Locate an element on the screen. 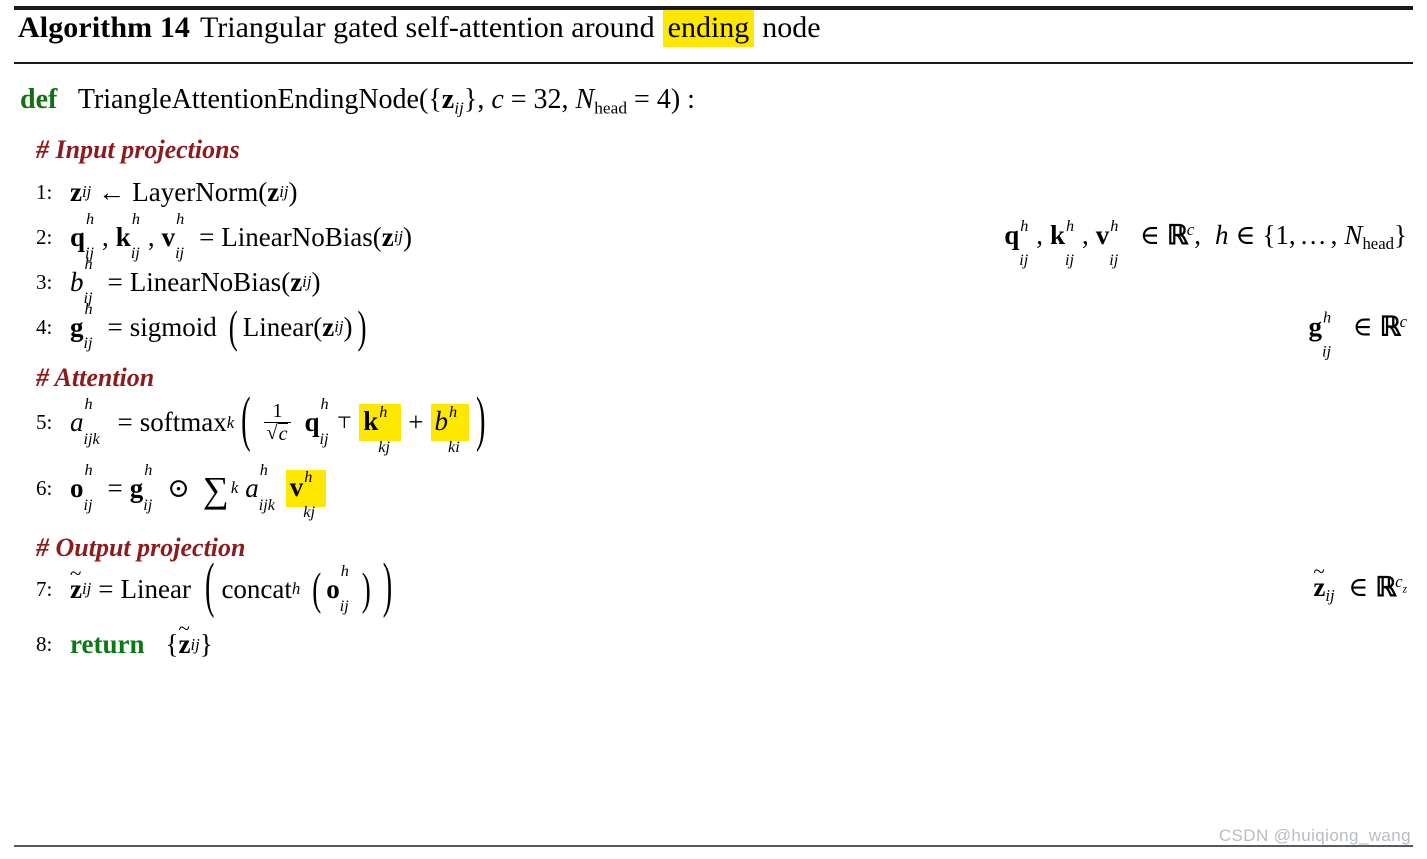  line2-assign-op: = is located at coordinates (207, 236).